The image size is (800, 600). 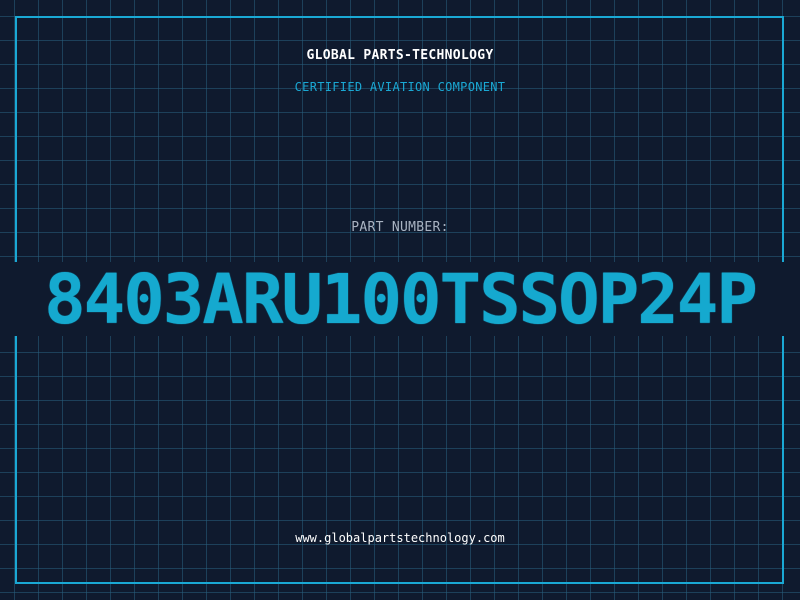 I want to click on part-number-label: PART NUMBER:, so click(x=400, y=227).